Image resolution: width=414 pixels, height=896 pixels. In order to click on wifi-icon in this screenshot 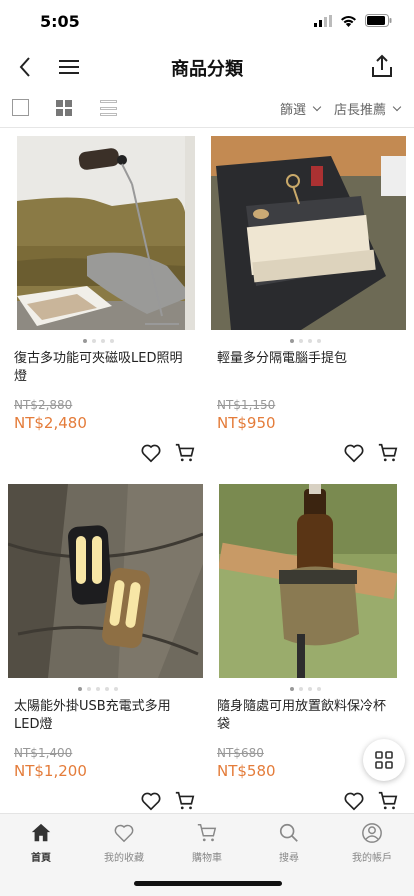, I will do `click(348, 21)`.